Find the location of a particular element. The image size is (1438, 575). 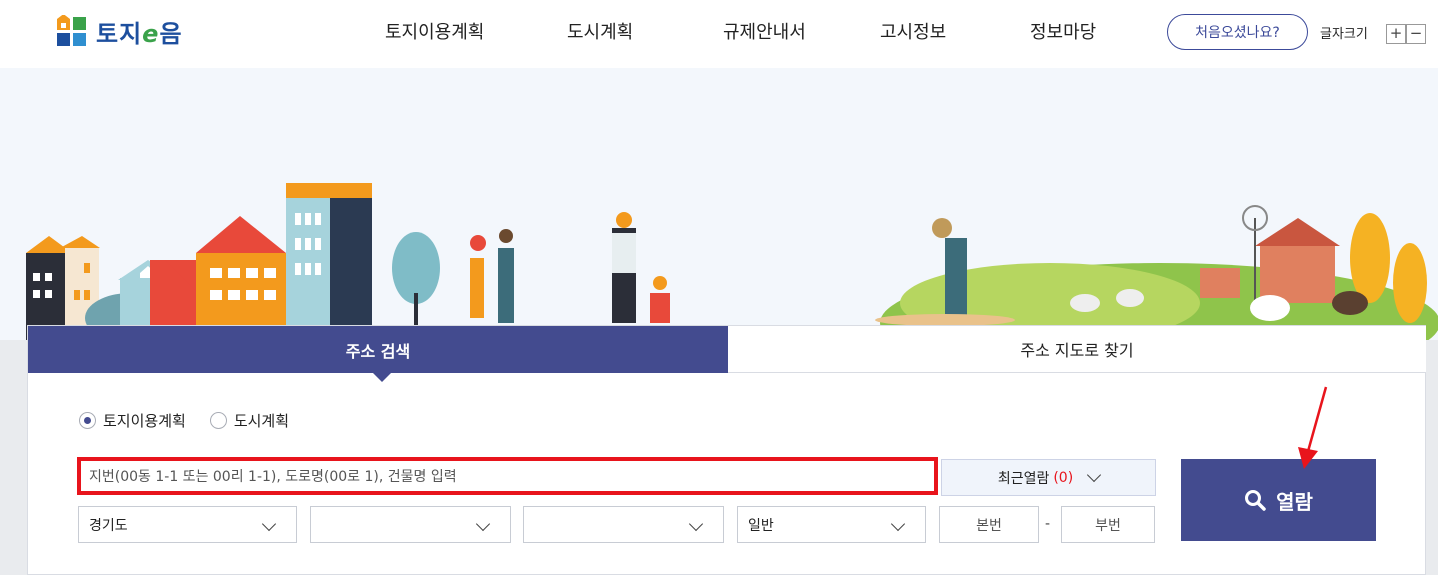

recent-label: 최근열람 is located at coordinates (1023, 478).